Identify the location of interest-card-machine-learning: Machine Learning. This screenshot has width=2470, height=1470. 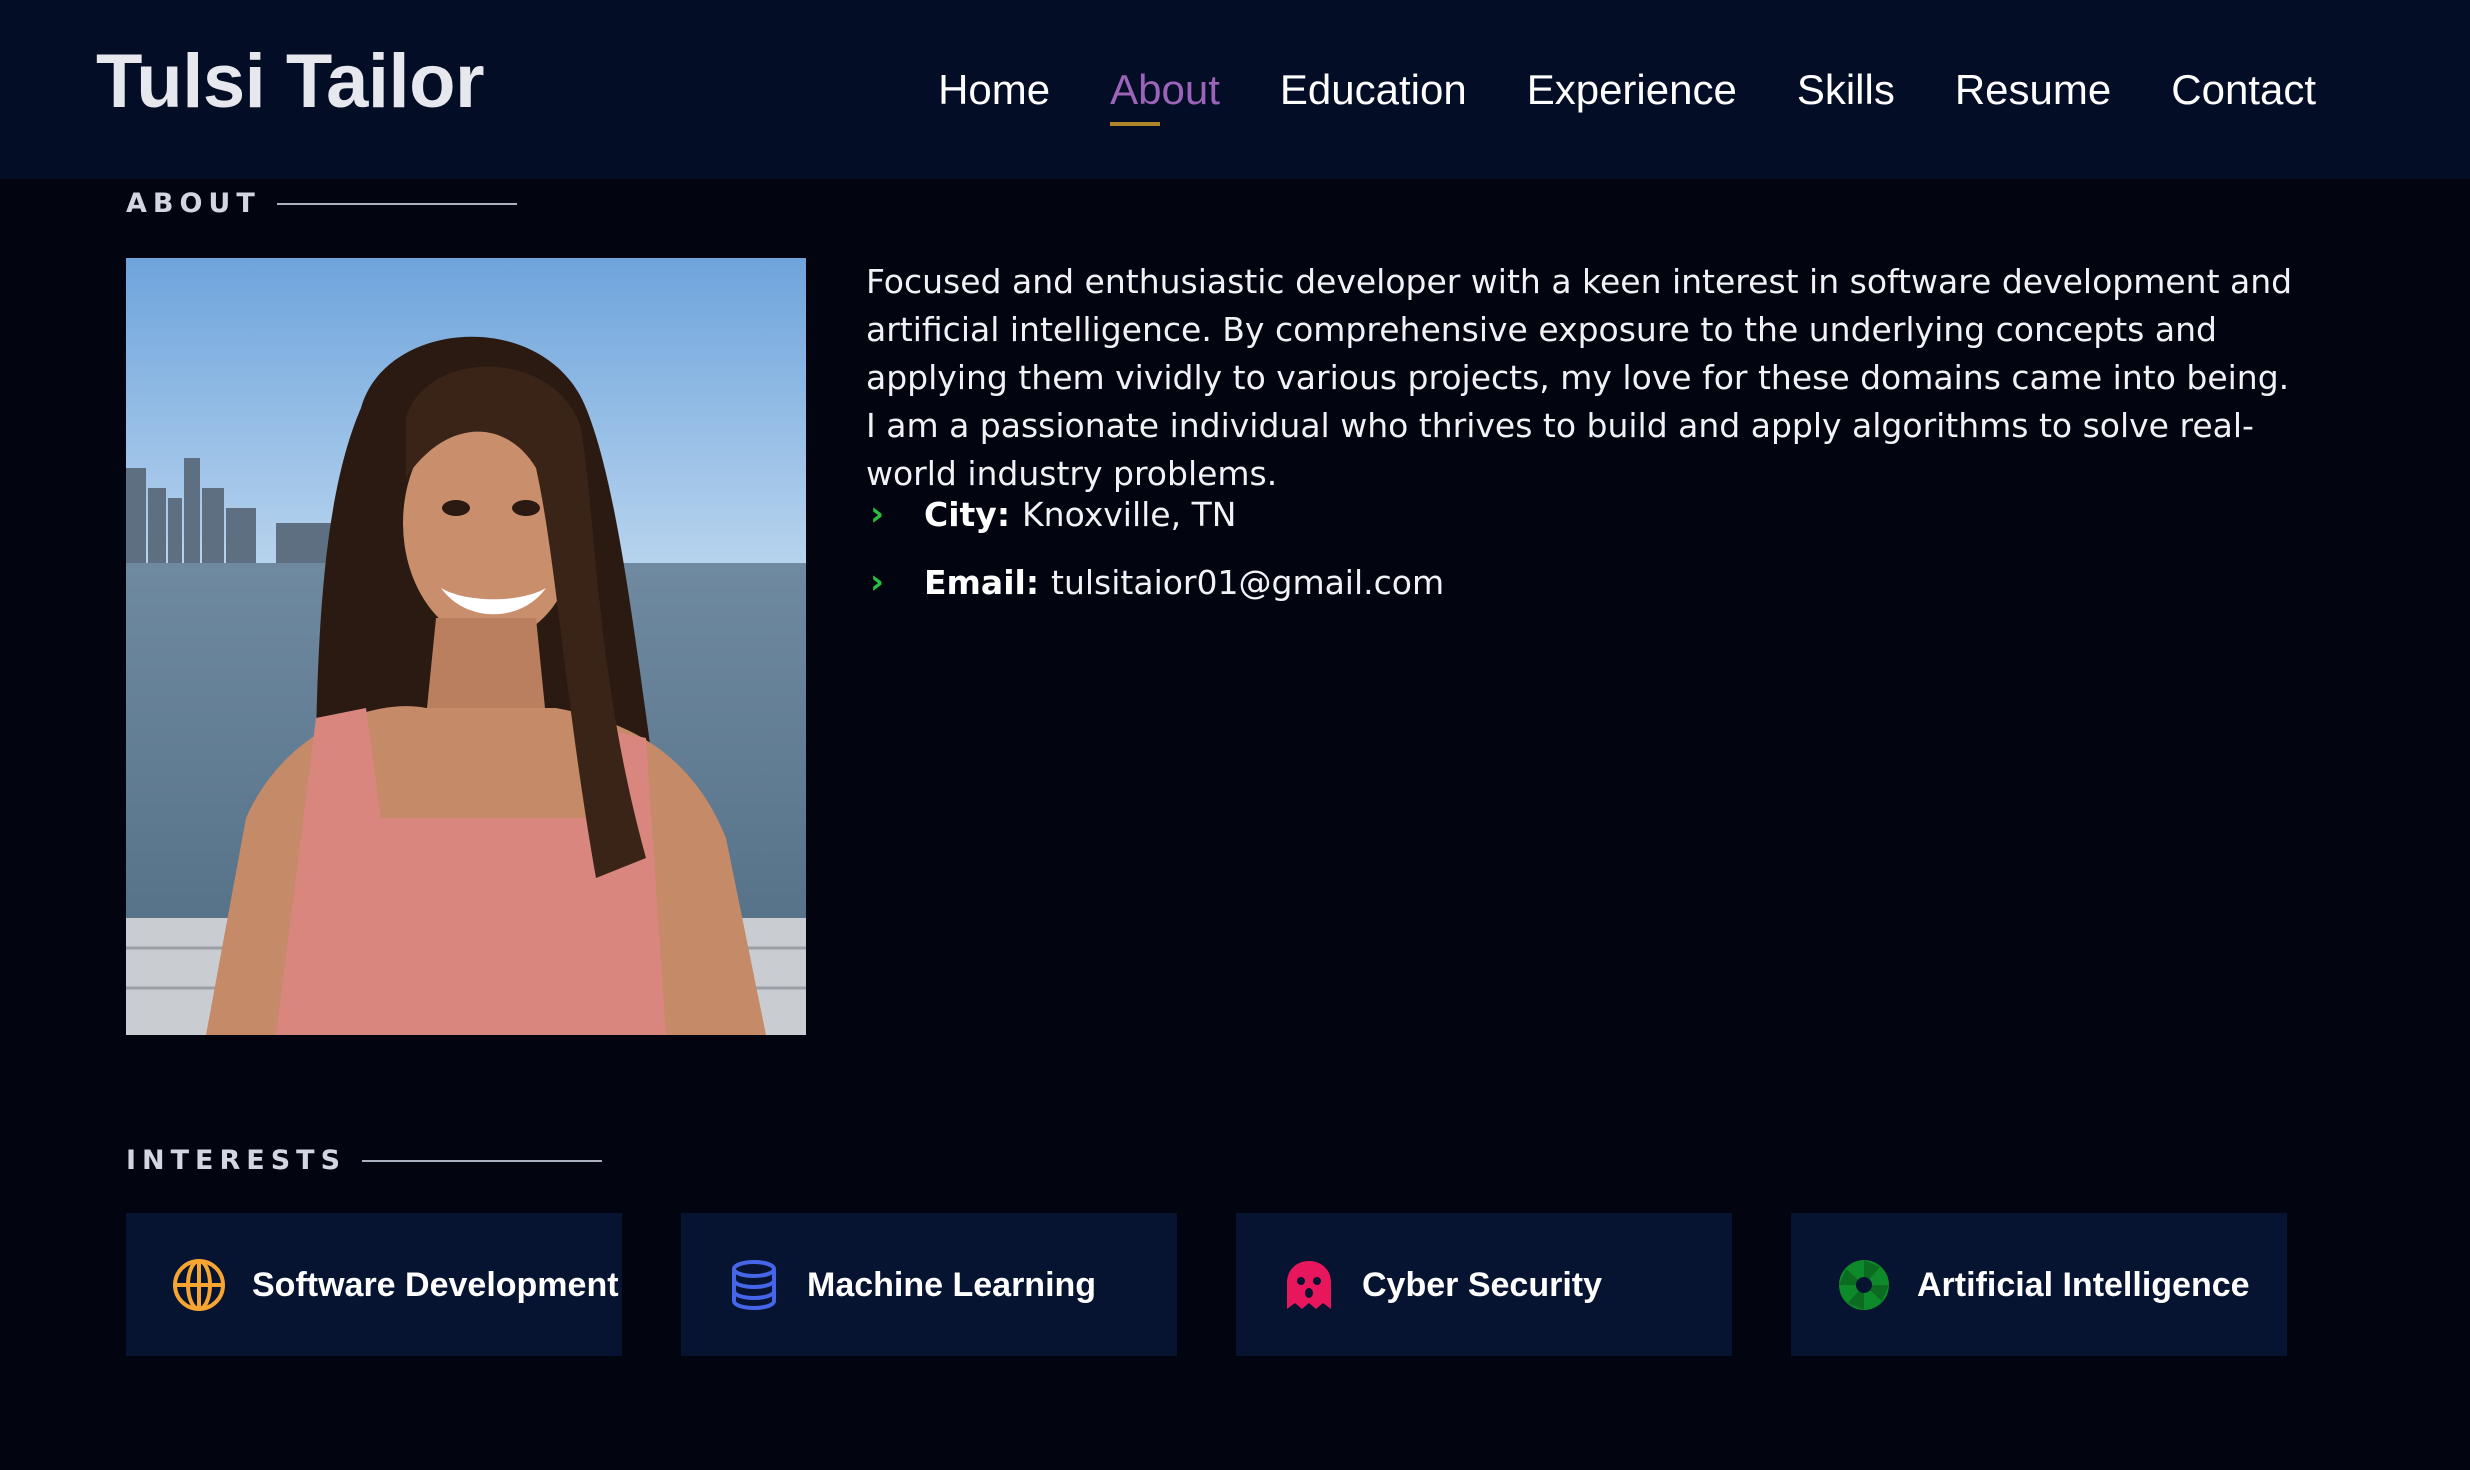
(929, 1284).